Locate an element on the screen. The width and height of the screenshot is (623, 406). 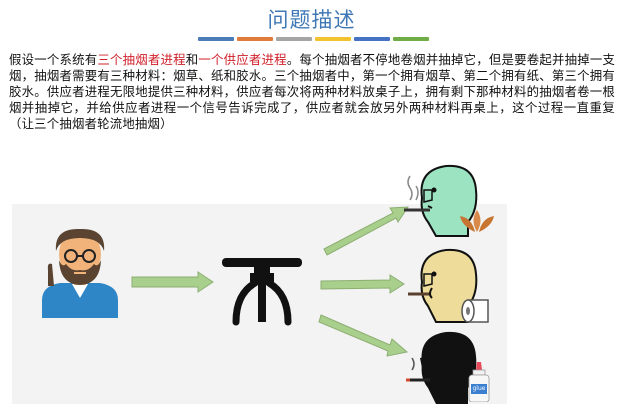
glue-bottle-shape is located at coordinates (479, 382).